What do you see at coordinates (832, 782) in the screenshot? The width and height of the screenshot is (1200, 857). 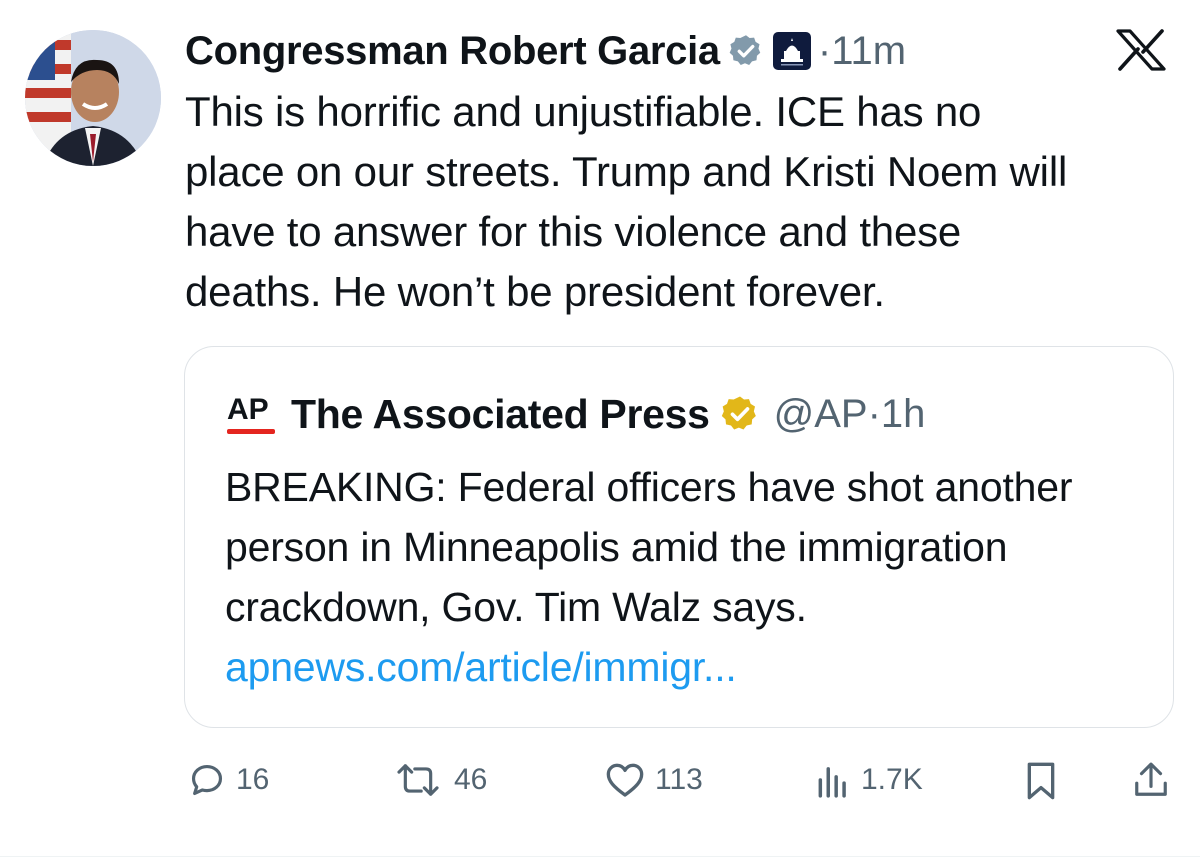 I see `views-icon` at bounding box center [832, 782].